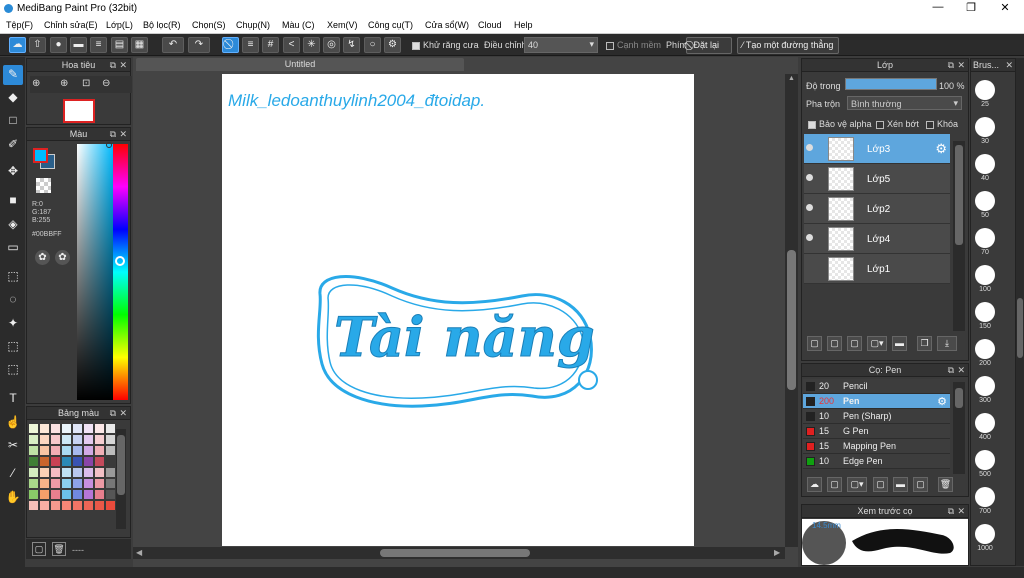  What do you see at coordinates (13, 474) in the screenshot?
I see `eyedropper-tool-icon: ⁄` at bounding box center [13, 474].